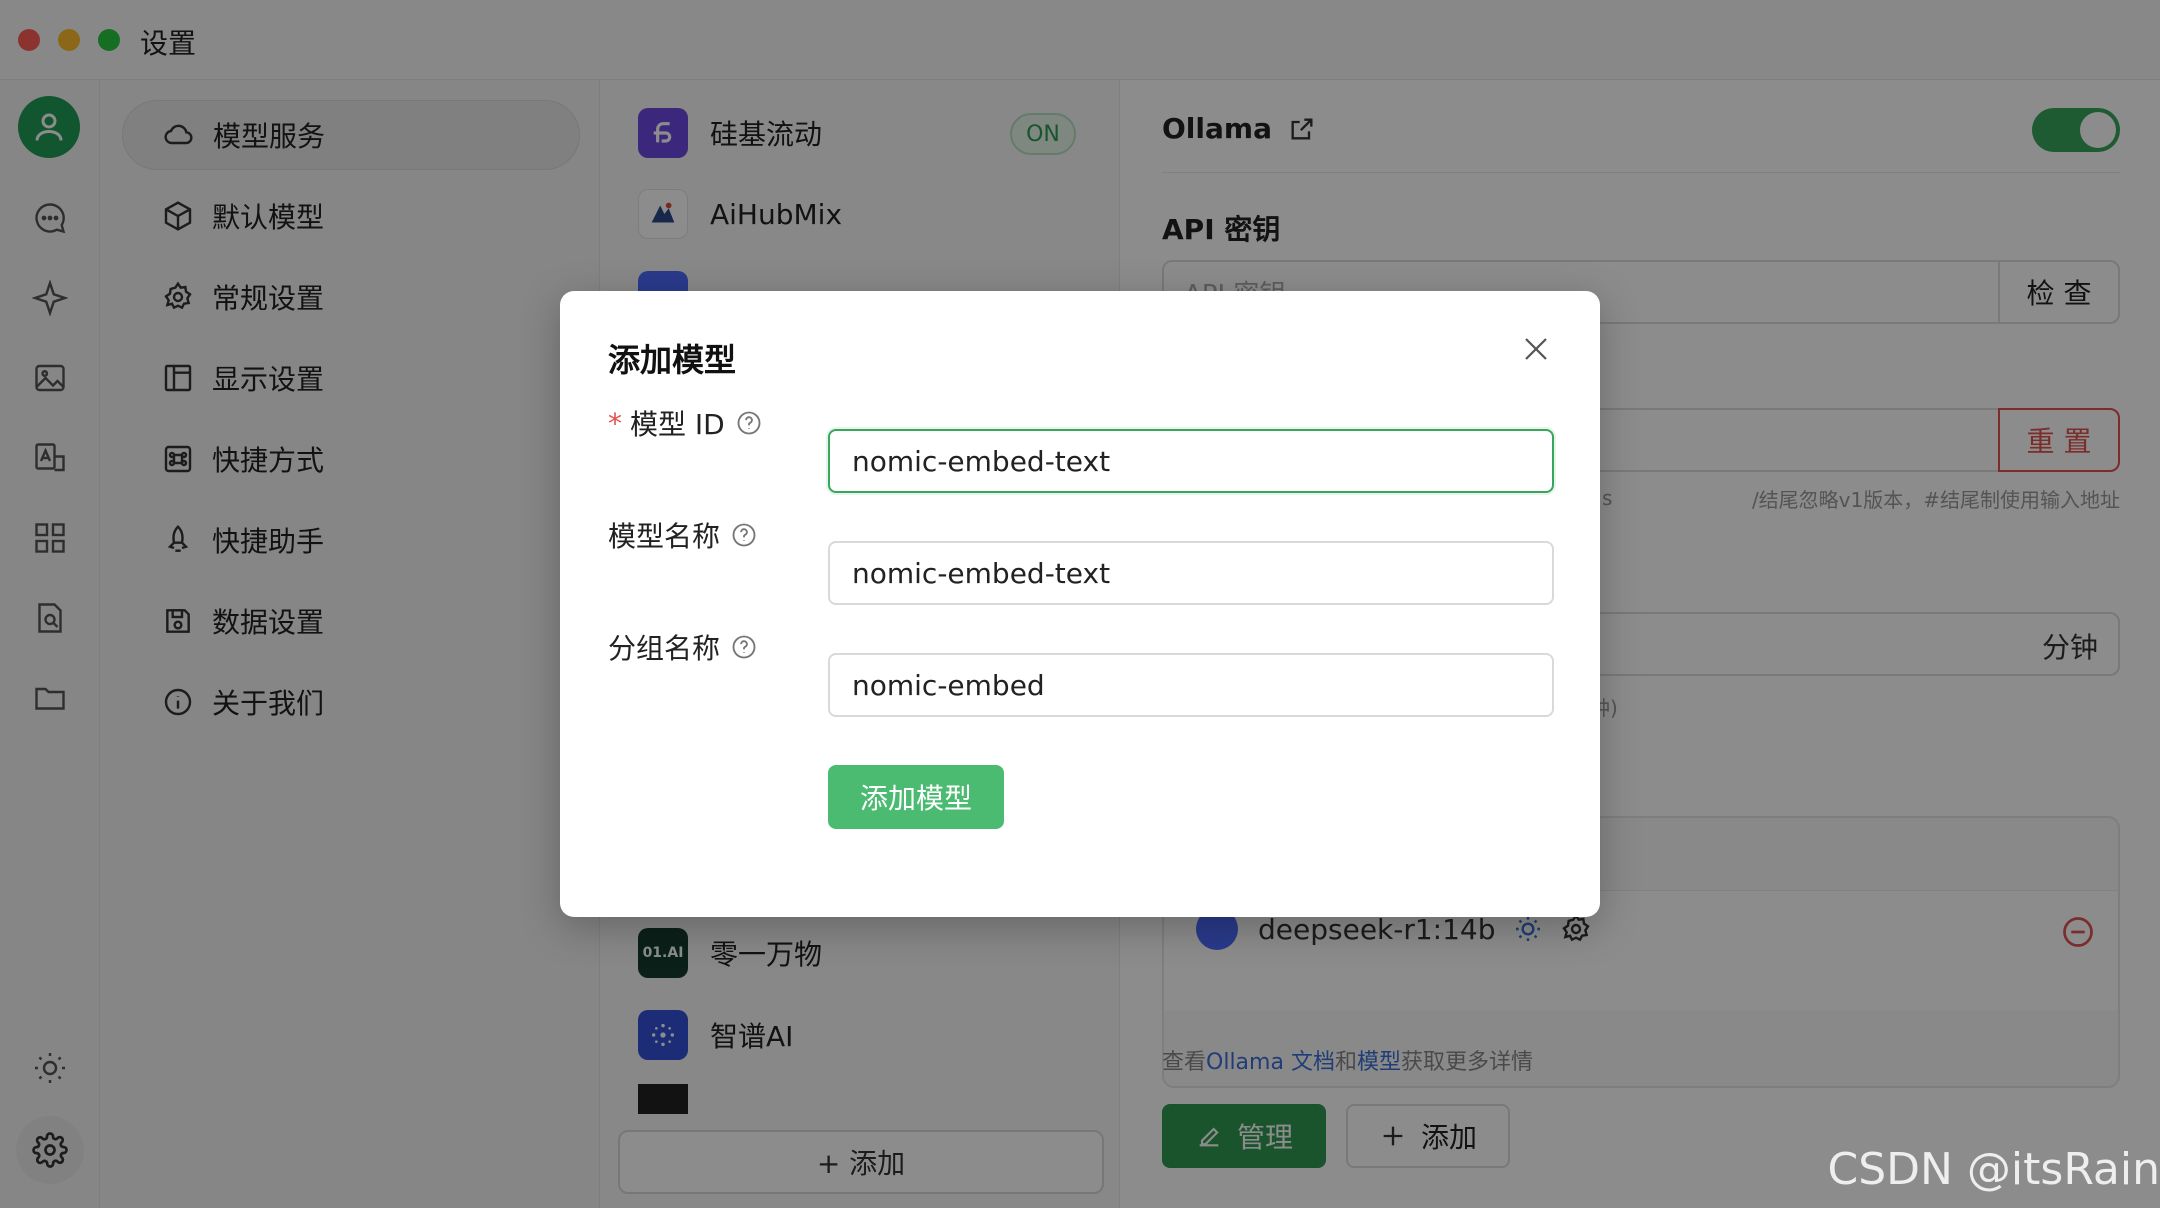  I want to click on model-name-input, so click(1191, 573).